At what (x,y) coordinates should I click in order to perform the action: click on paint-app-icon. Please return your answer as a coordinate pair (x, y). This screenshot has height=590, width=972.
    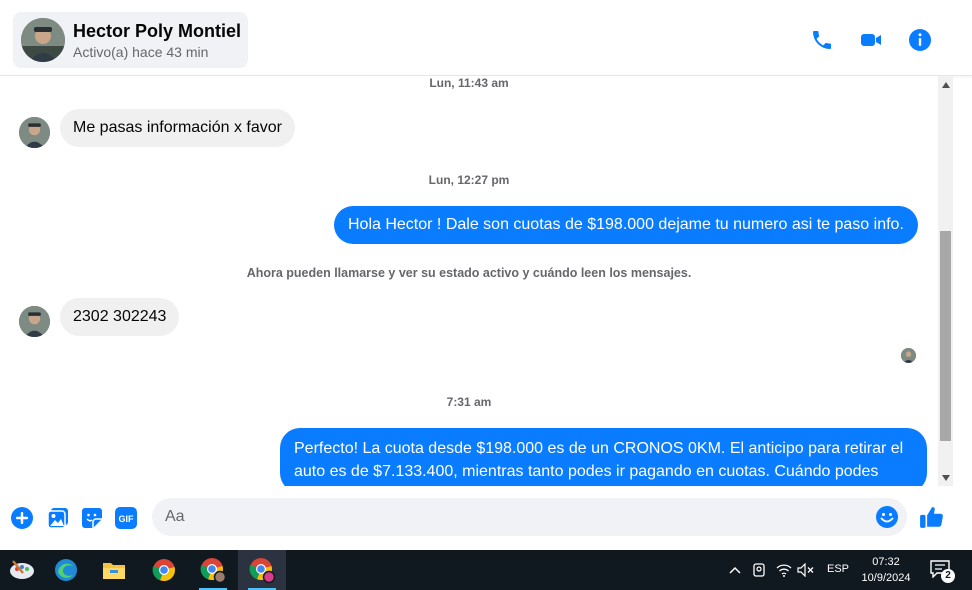
    Looking at the image, I should click on (22, 570).